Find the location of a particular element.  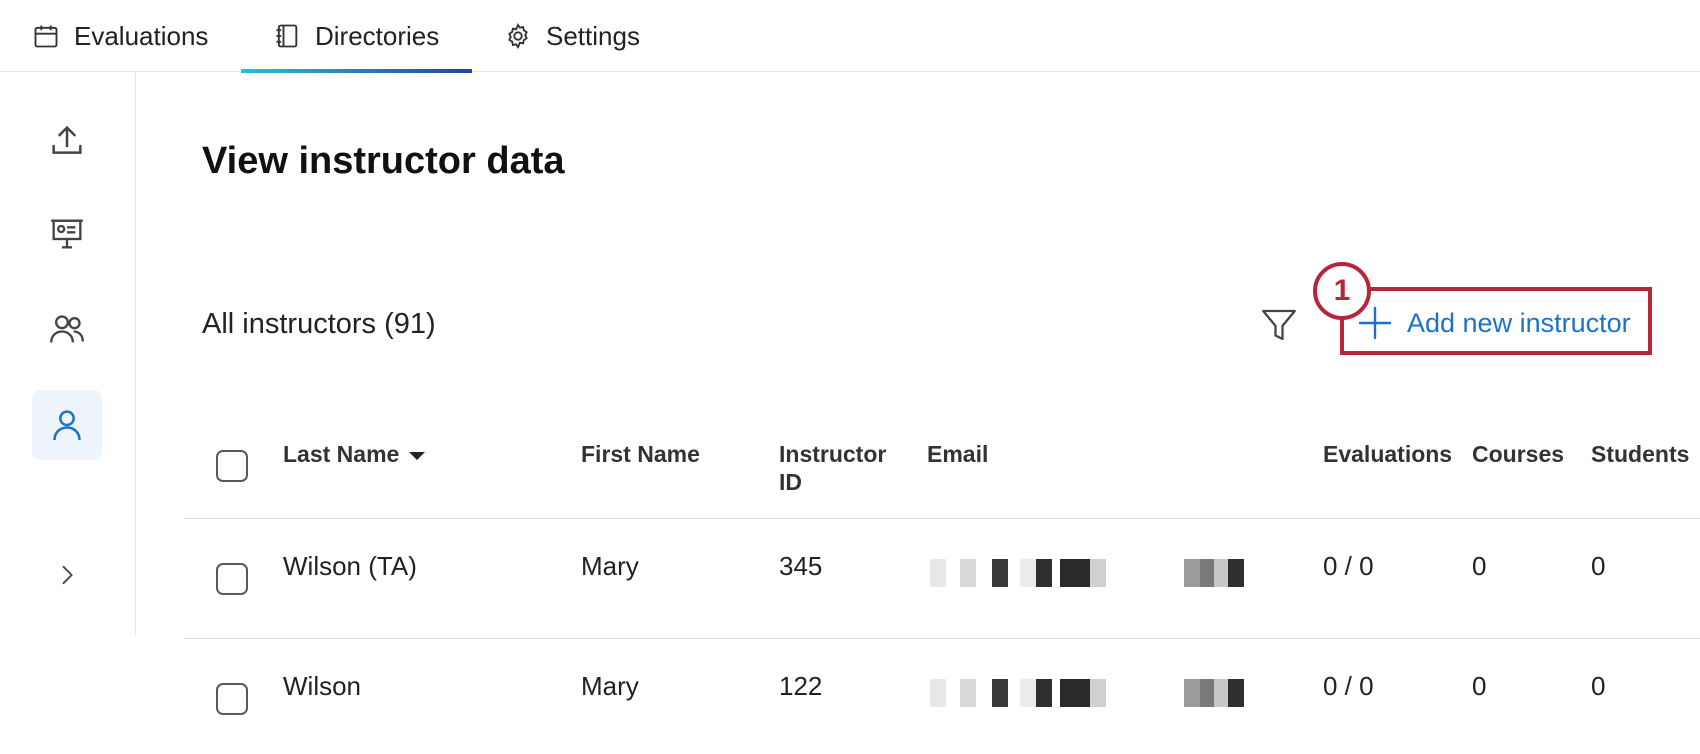

row-divider is located at coordinates (942, 638).